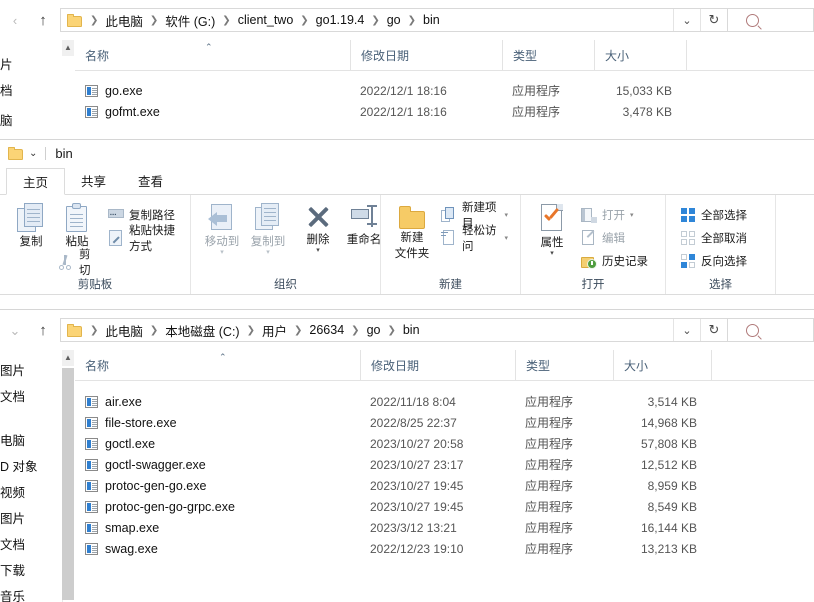 The image size is (814, 602). I want to click on delete-button: 删除 ▾, so click(318, 227).